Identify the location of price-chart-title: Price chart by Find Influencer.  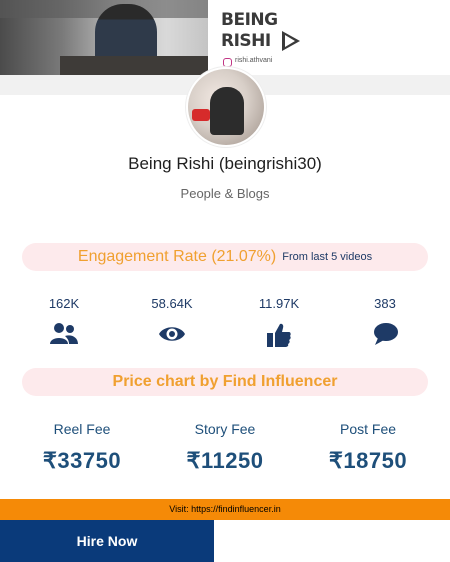
(225, 381).